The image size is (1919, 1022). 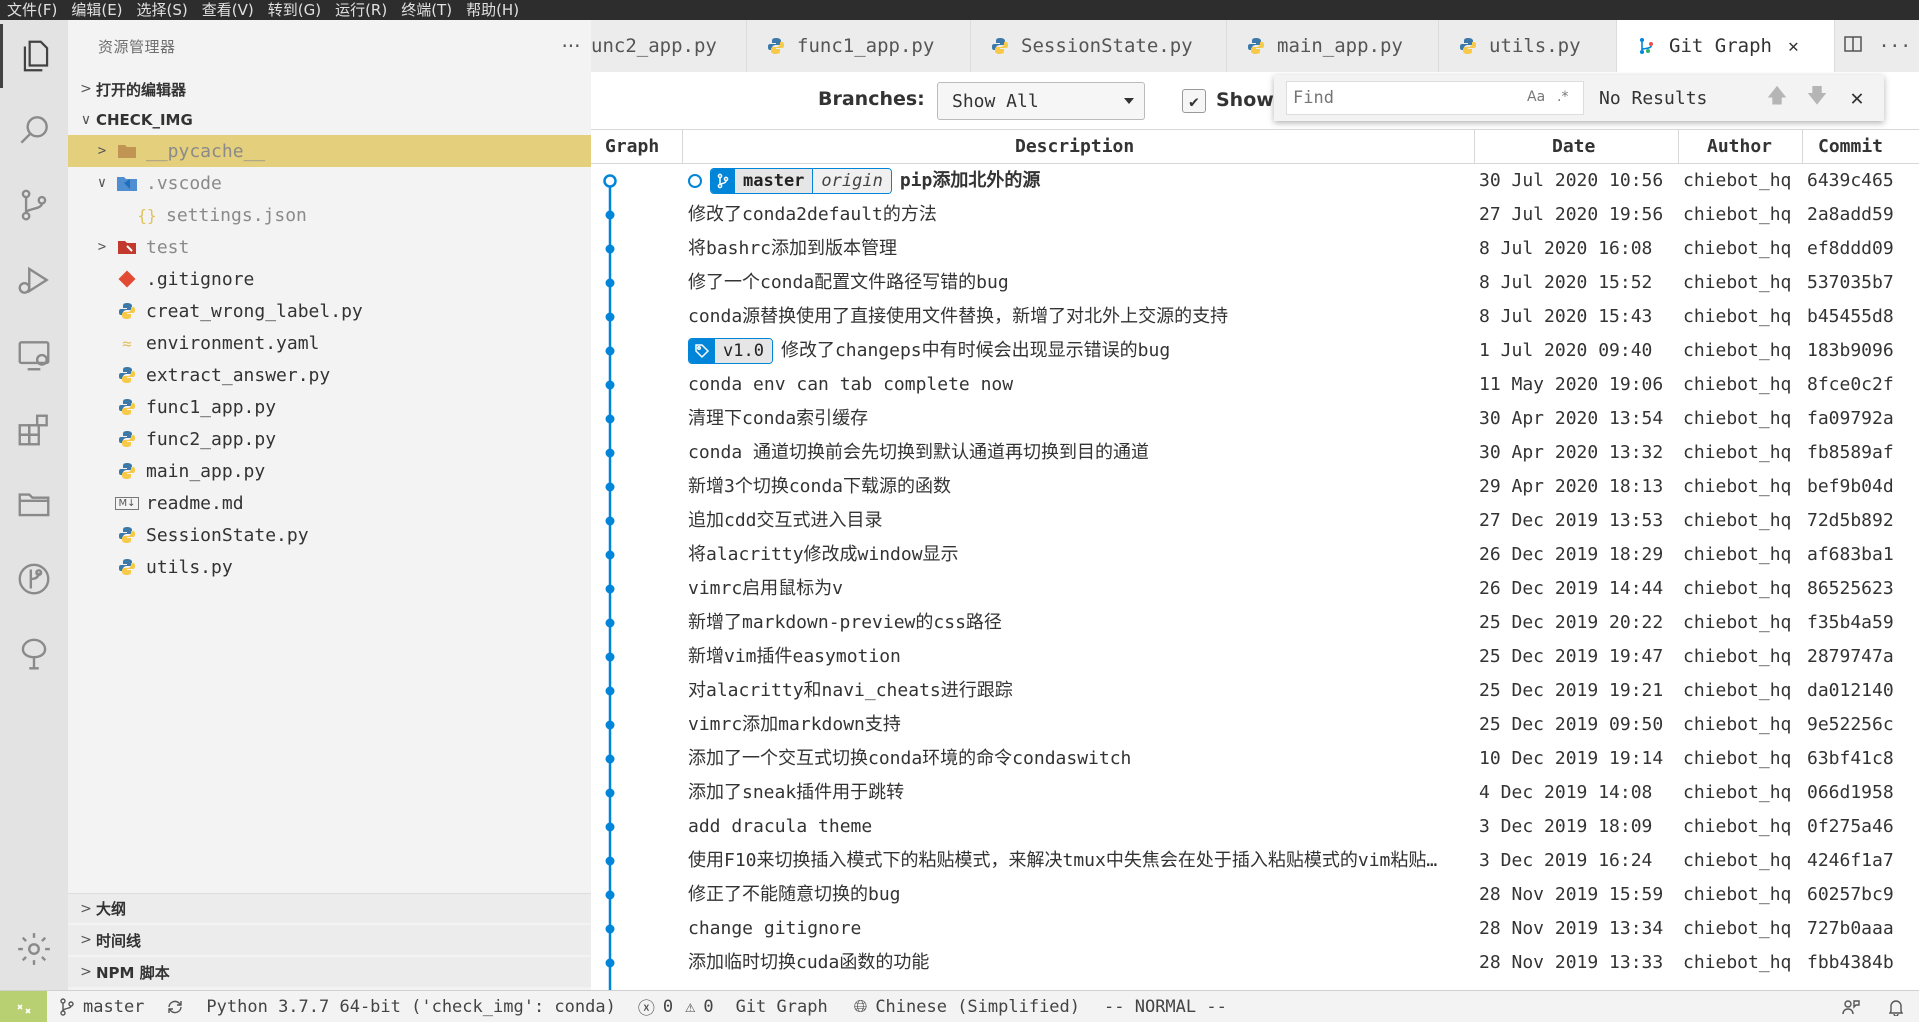 I want to click on split-editor-icon, so click(x=1853, y=46).